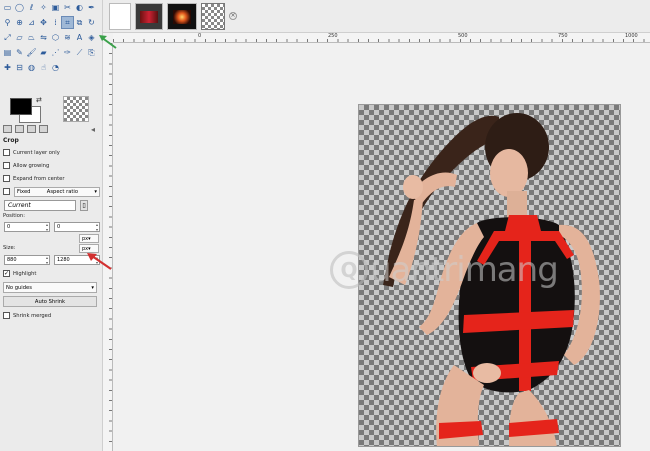 The image size is (650, 451). I want to click on expand-from-center-option: Expand from center, so click(51, 178).